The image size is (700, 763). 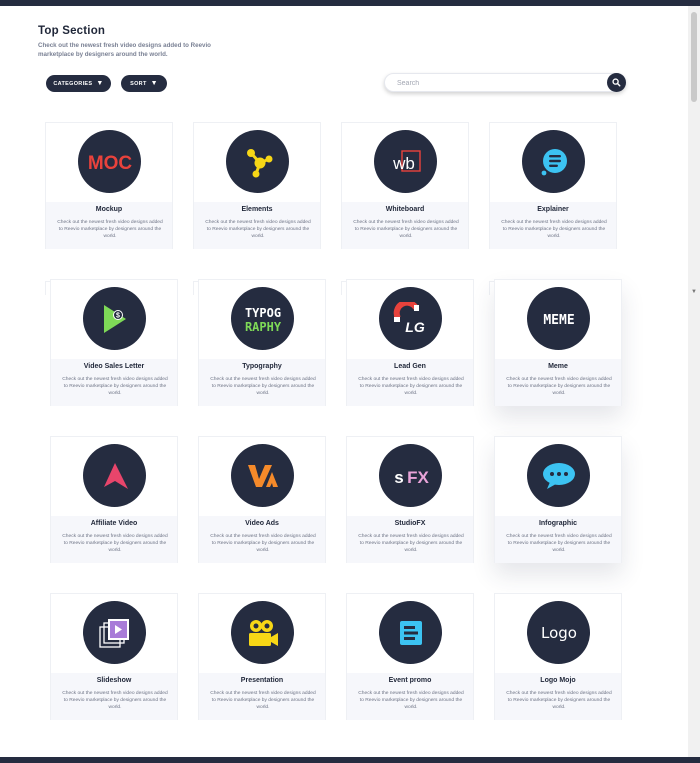 What do you see at coordinates (694, 381) in the screenshot?
I see `vertical-scrollbar: ▼` at bounding box center [694, 381].